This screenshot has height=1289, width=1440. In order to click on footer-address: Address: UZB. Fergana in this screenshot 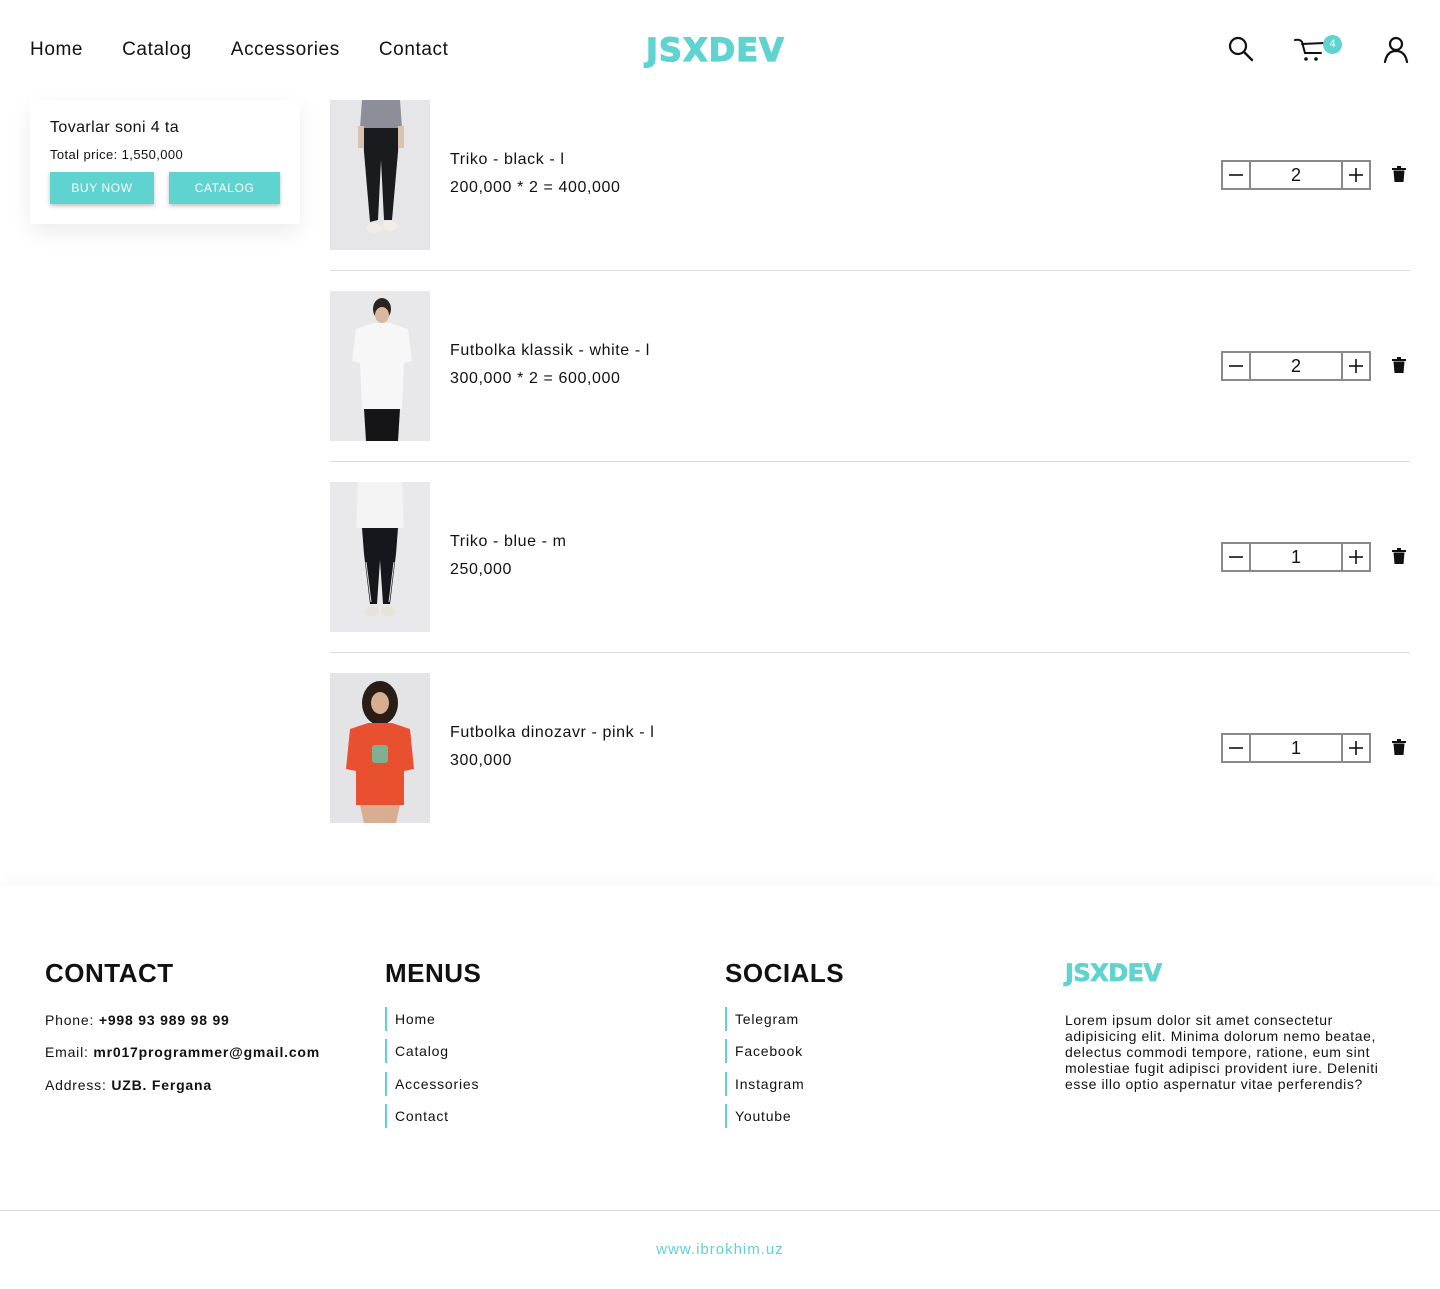, I will do `click(128, 1085)`.